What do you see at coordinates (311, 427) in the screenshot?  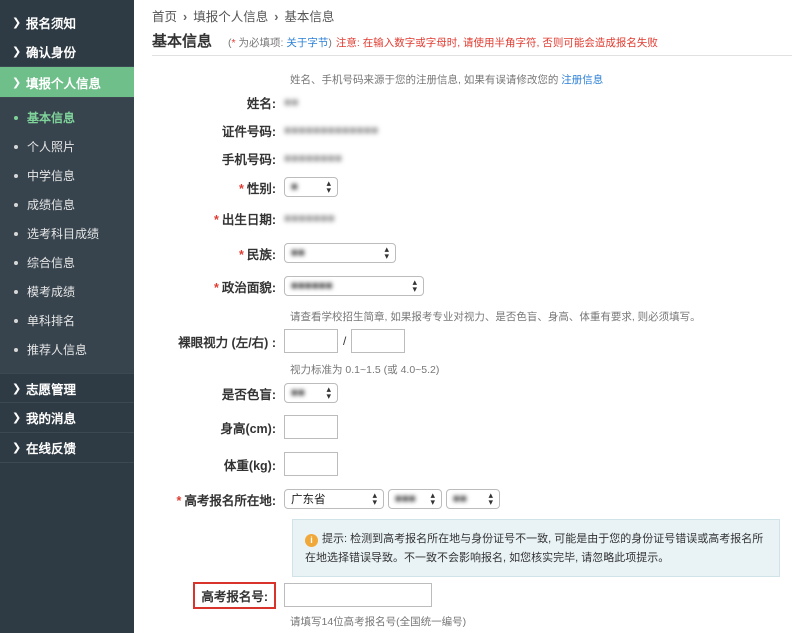 I see `height-input` at bounding box center [311, 427].